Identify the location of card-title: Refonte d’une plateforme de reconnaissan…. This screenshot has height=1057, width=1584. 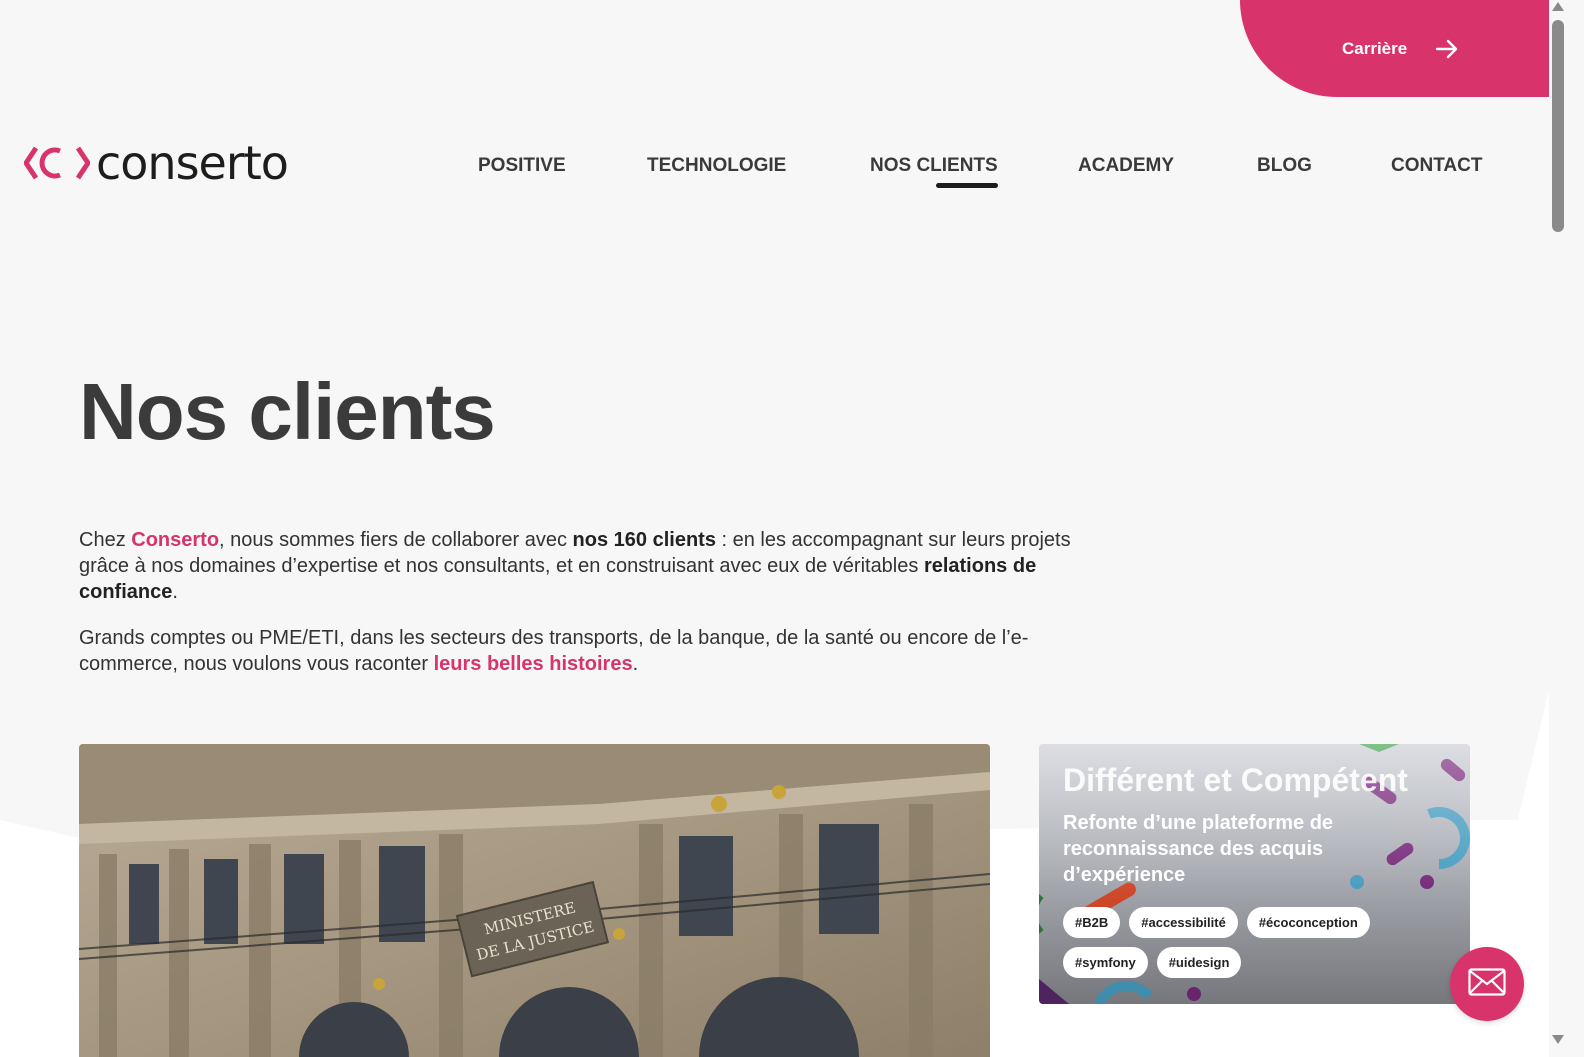
(1198, 849).